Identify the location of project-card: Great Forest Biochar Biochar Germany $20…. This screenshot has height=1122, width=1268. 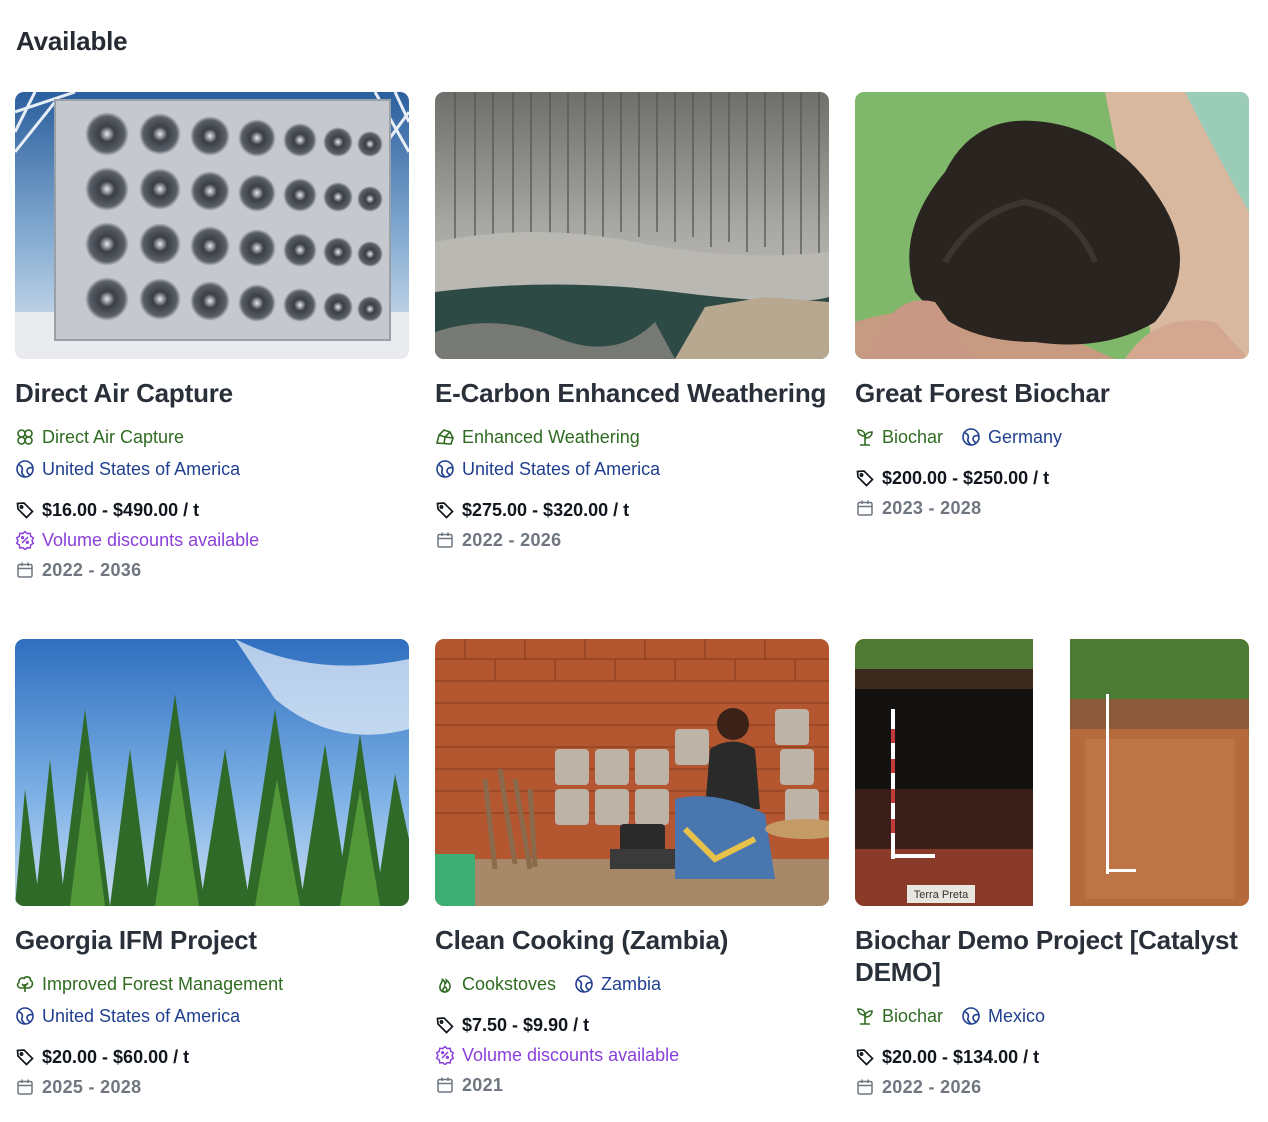
(1052, 352).